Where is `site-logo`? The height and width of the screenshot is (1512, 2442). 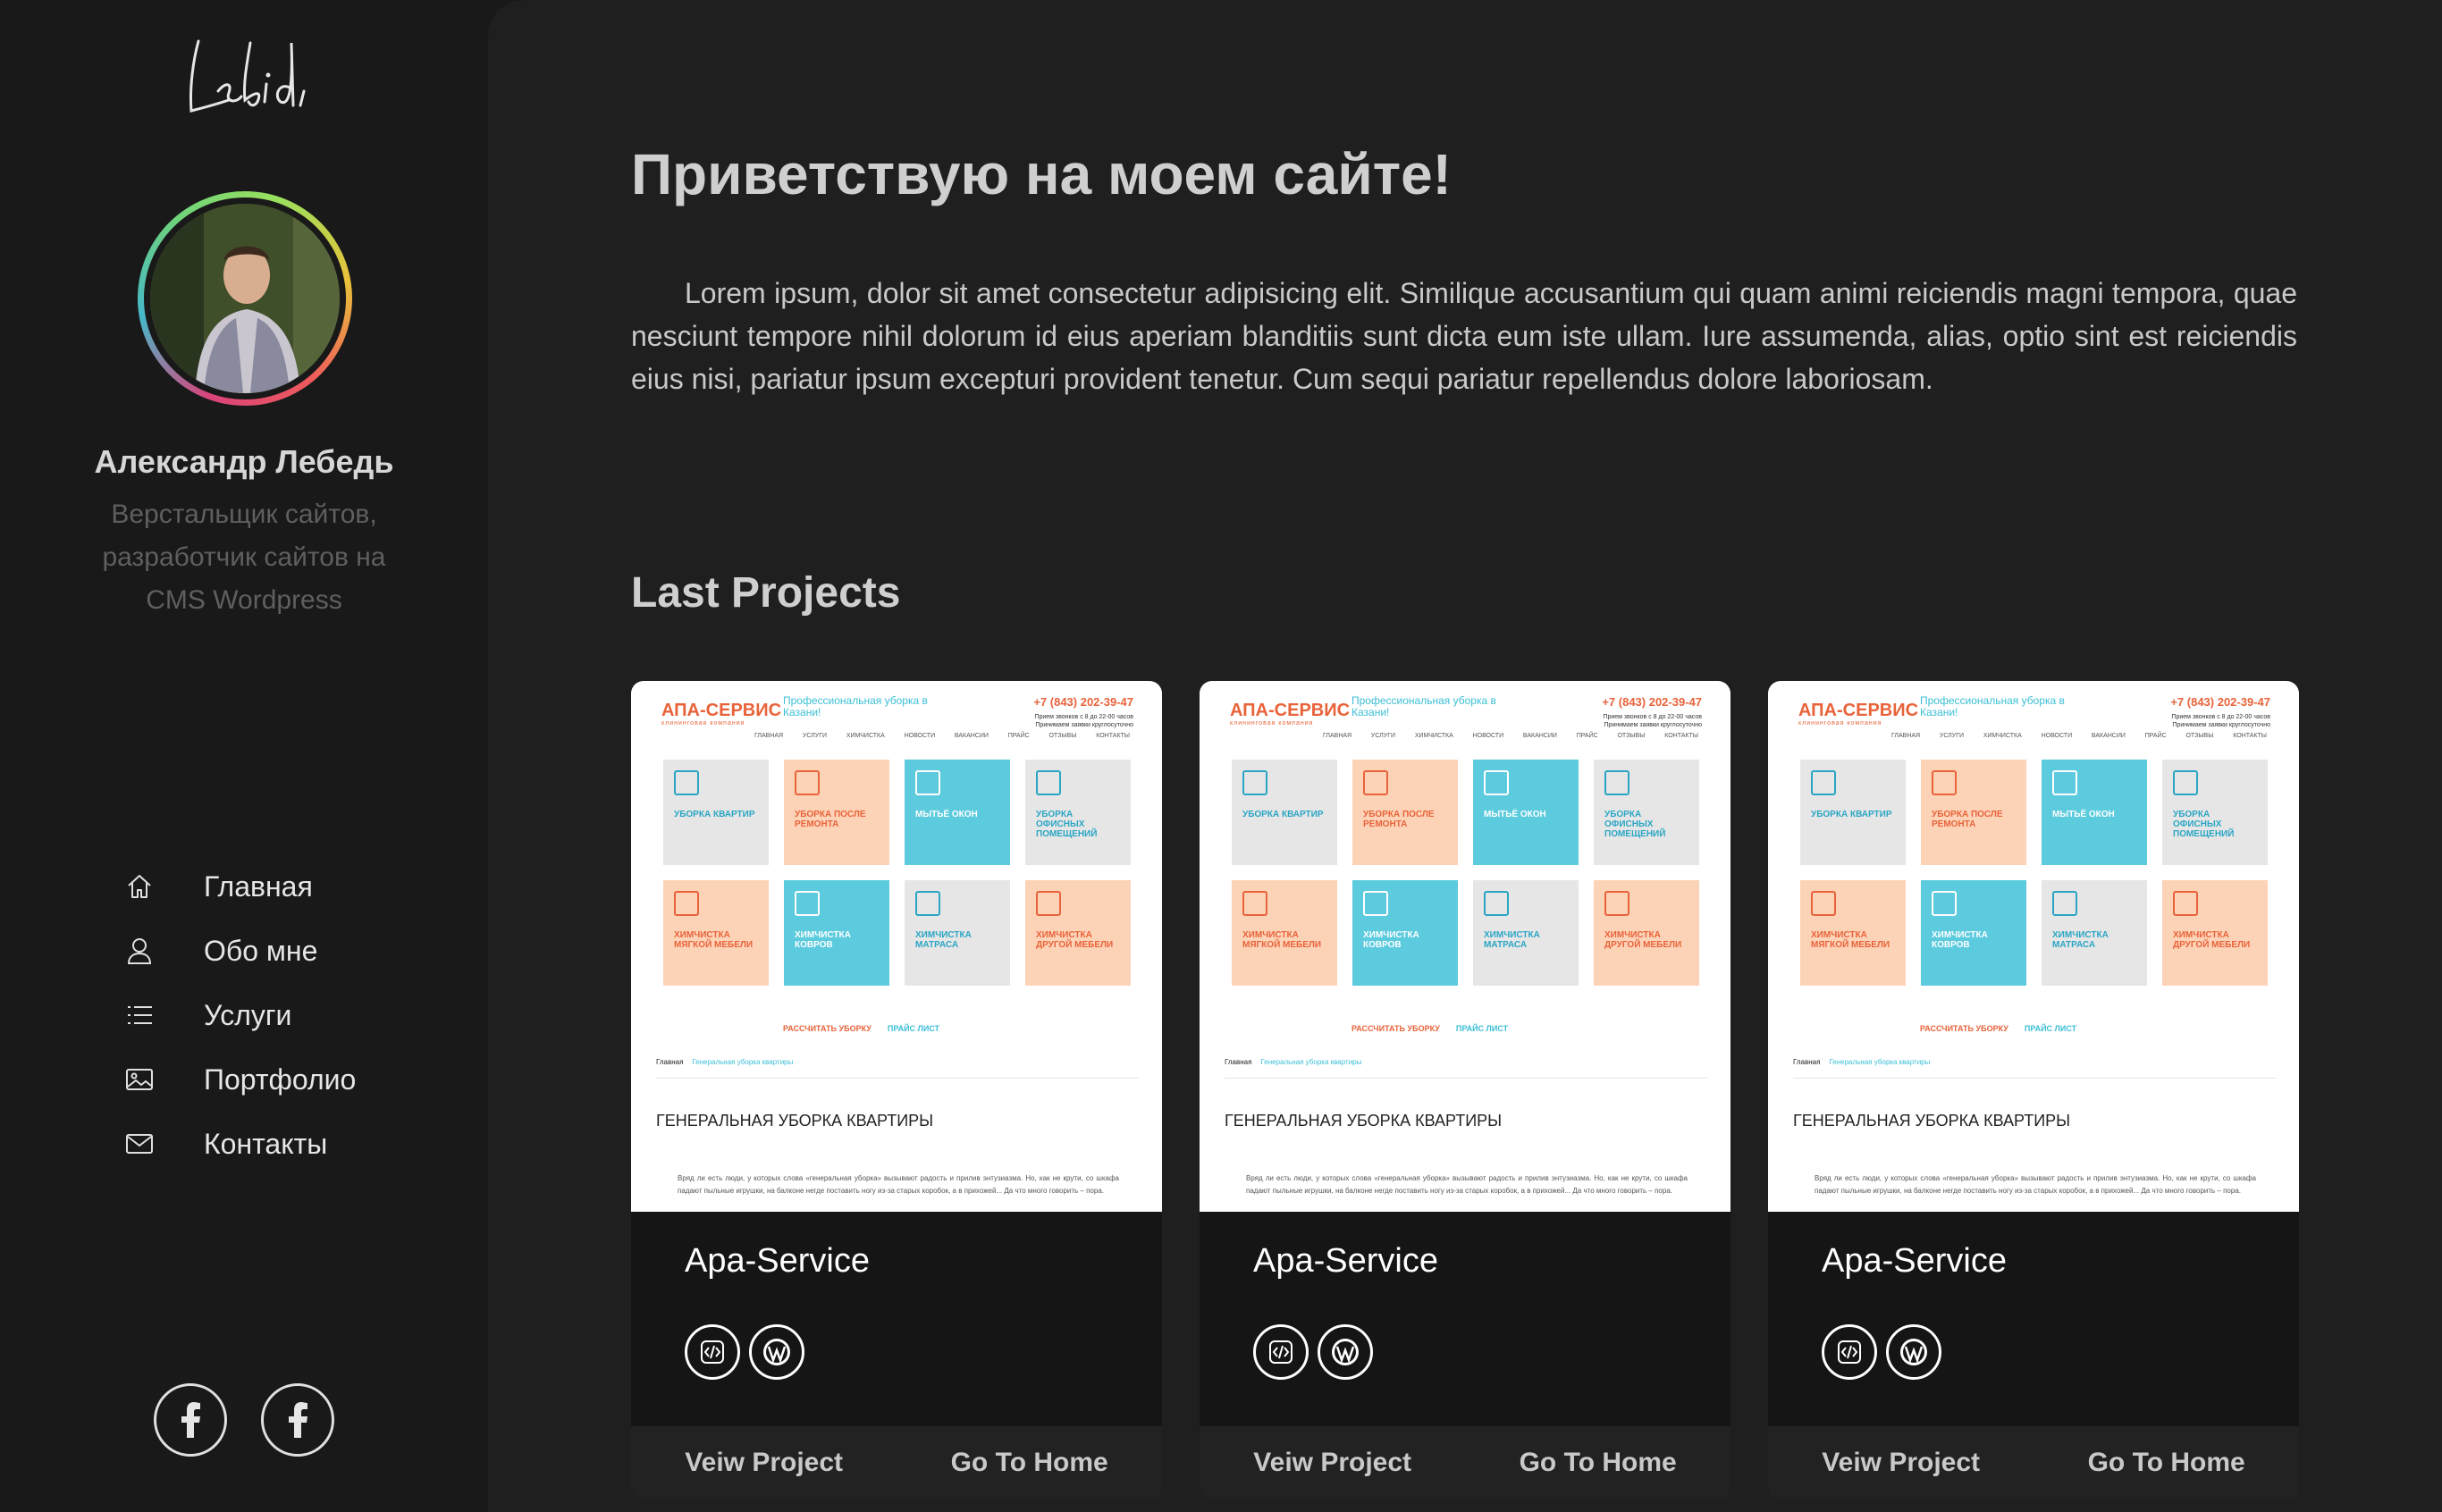
site-logo is located at coordinates (246, 74).